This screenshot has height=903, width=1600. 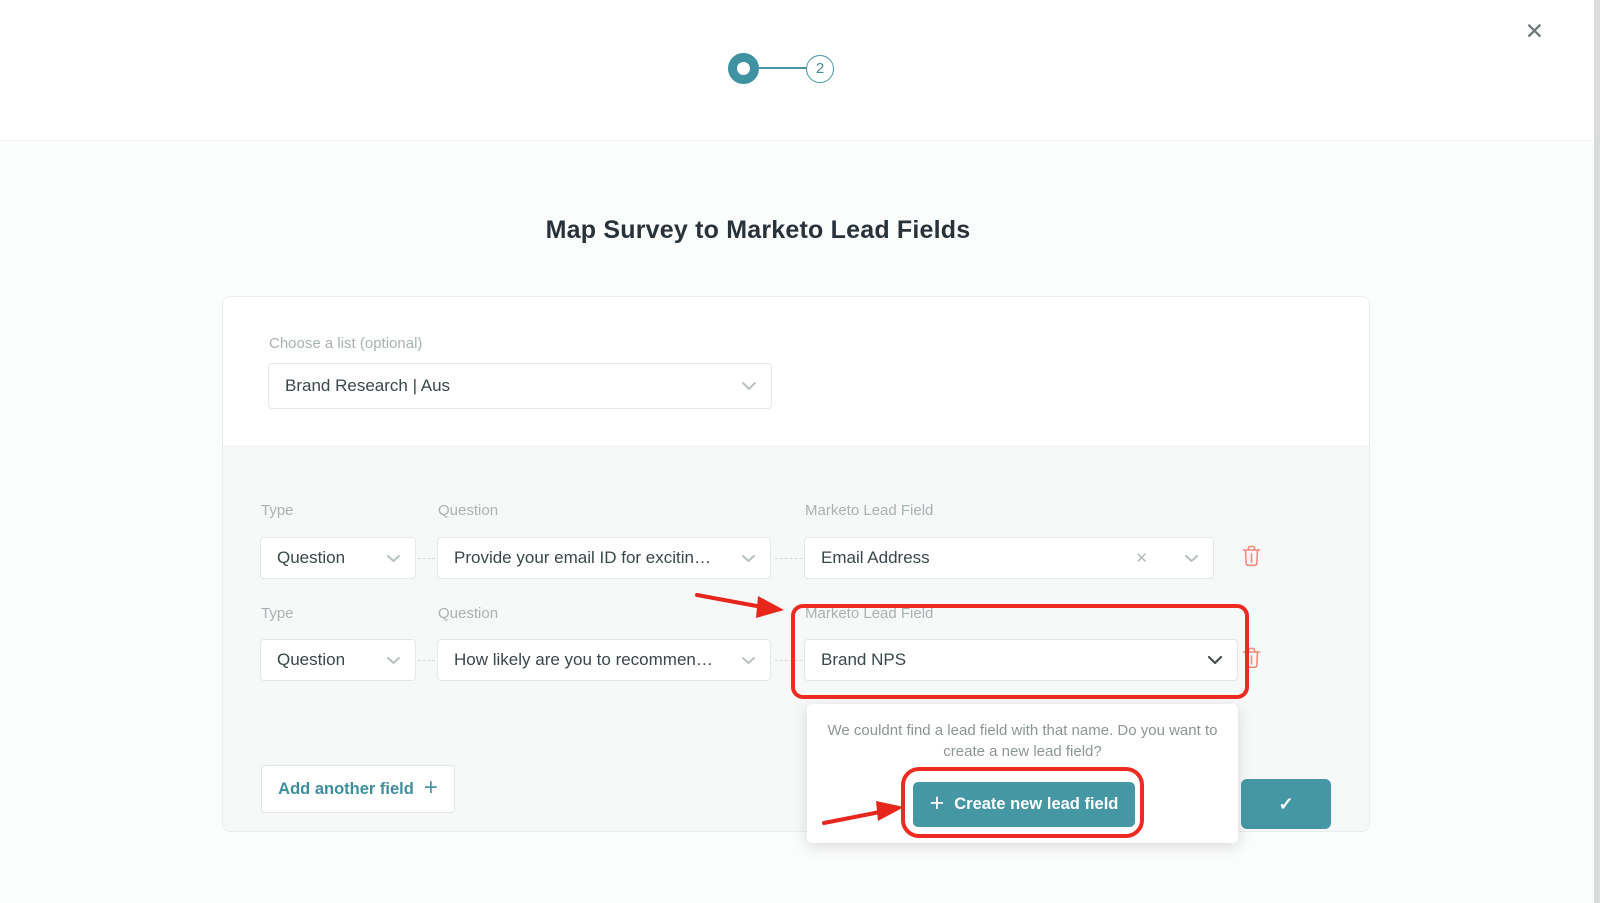 I want to click on lead-field-value: Brand NPS, so click(x=864, y=659).